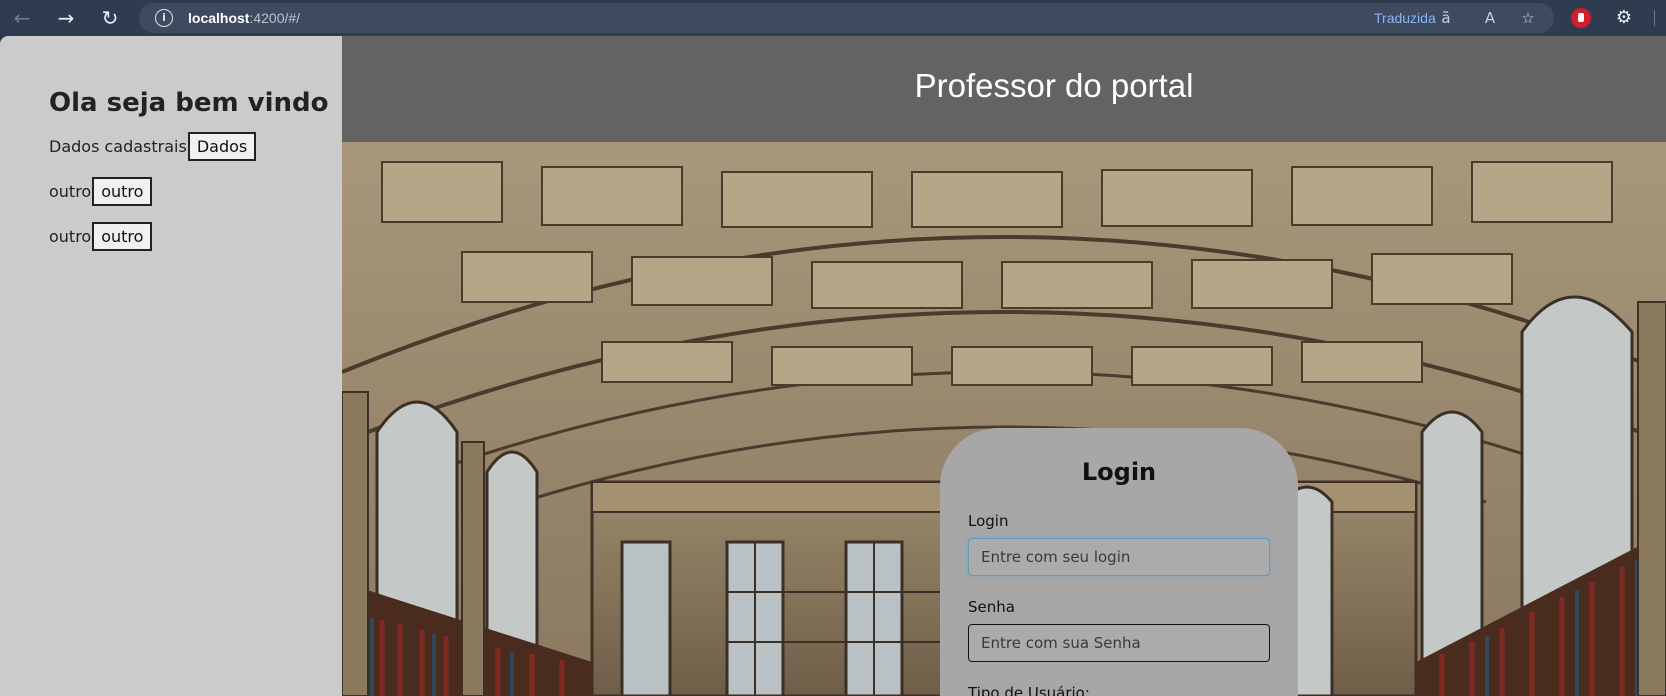 Image resolution: width=1666 pixels, height=696 pixels. Describe the element at coordinates (189, 103) in the screenshot. I see `welcome-heading: Ola seja bem vindo` at that location.